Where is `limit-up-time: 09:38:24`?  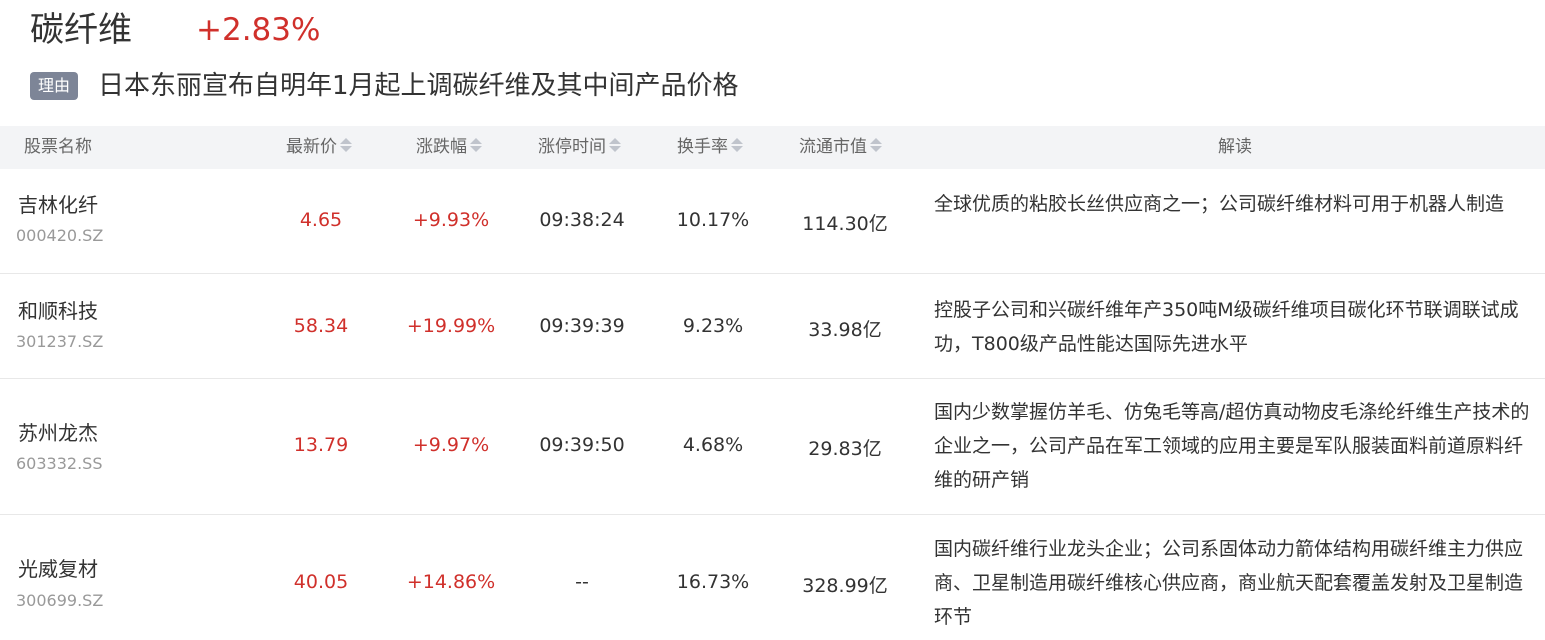 limit-up-time: 09:38:24 is located at coordinates (582, 220).